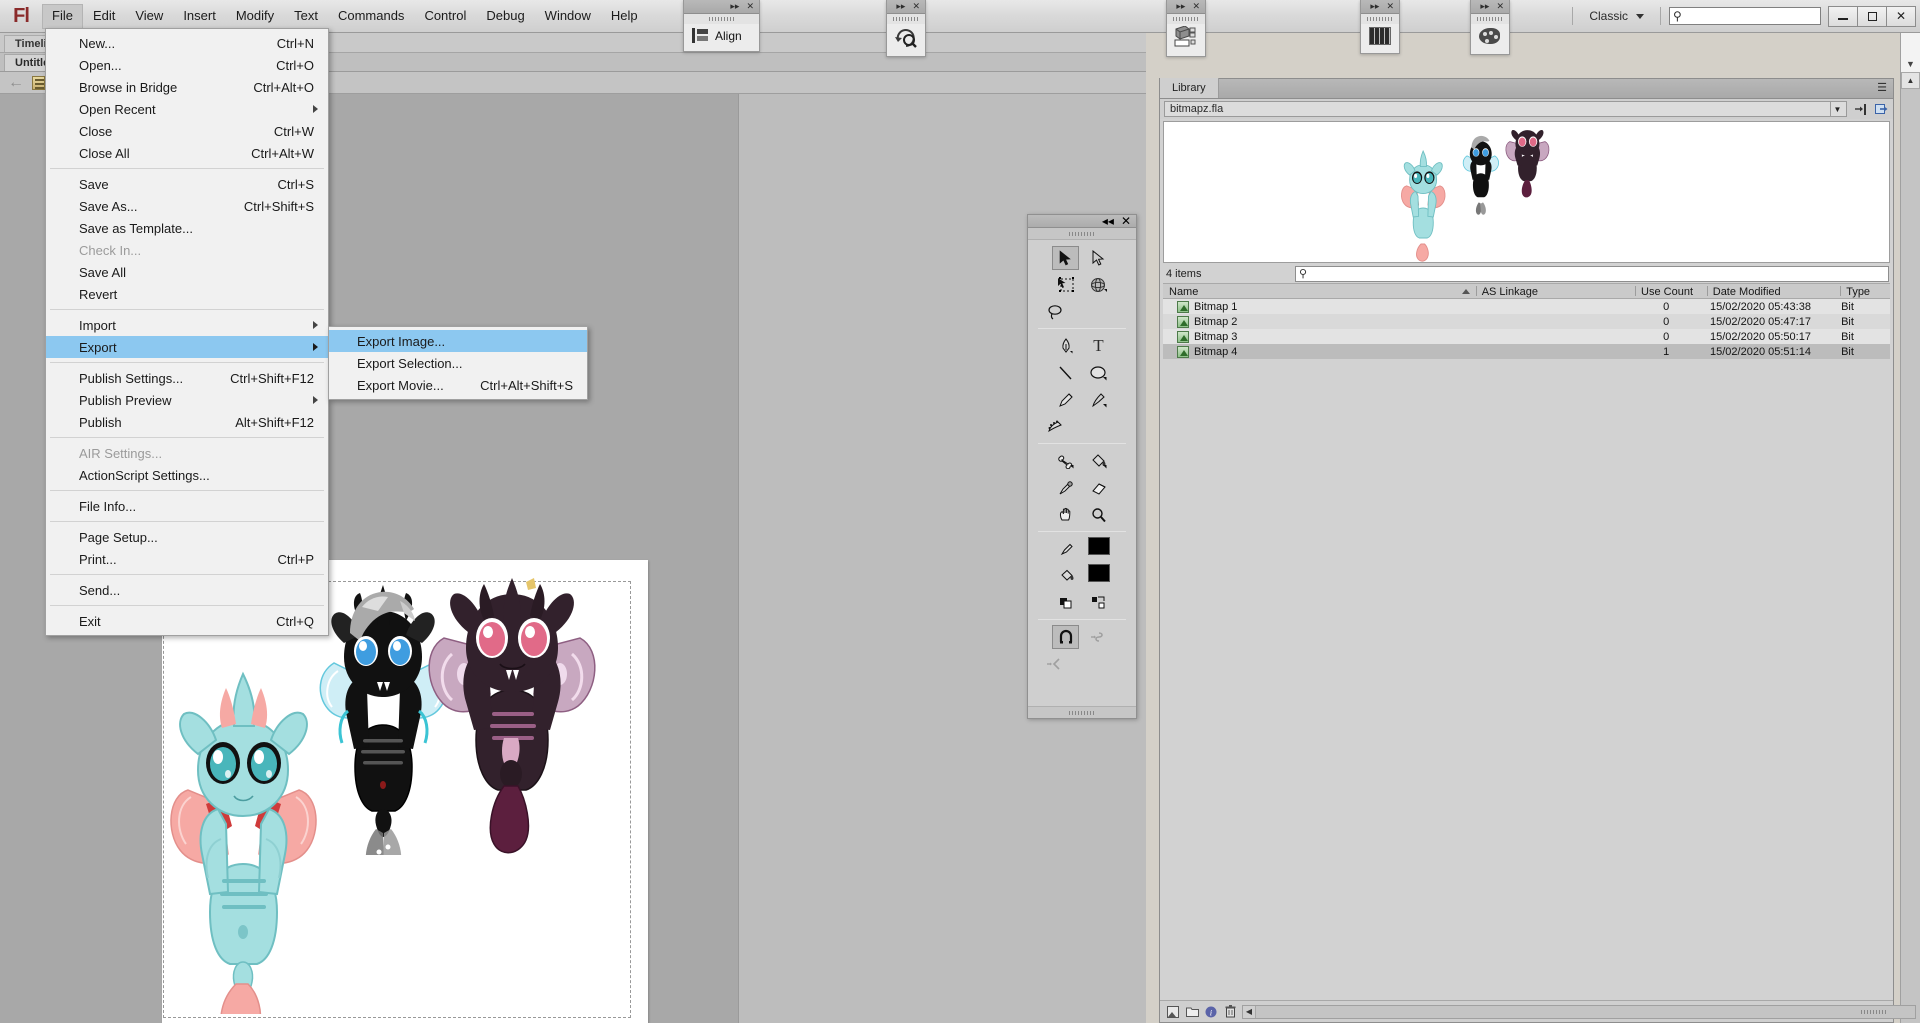 The width and height of the screenshot is (1920, 1023). I want to click on resize-grip, so click(1874, 1011).